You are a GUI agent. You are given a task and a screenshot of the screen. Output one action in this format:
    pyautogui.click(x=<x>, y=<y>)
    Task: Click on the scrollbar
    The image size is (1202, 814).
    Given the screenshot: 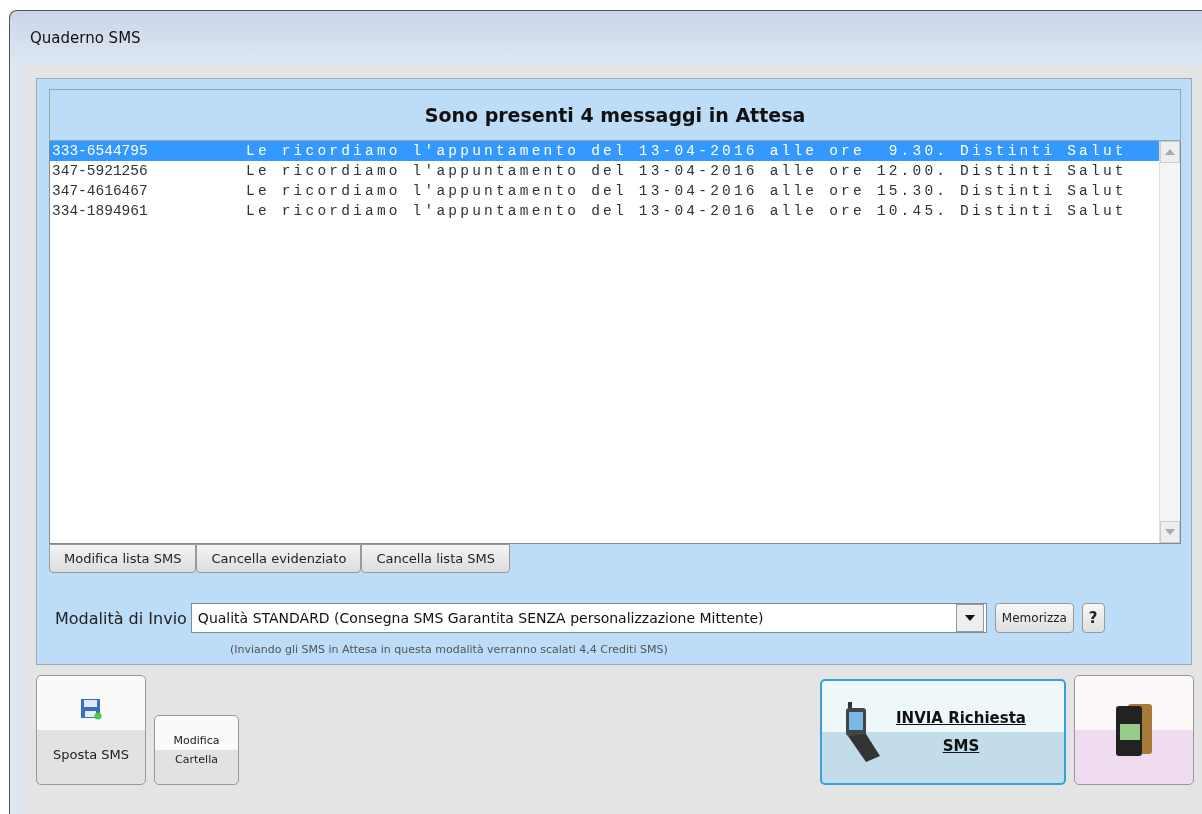 What is the action you would take?
    pyautogui.click(x=1169, y=342)
    